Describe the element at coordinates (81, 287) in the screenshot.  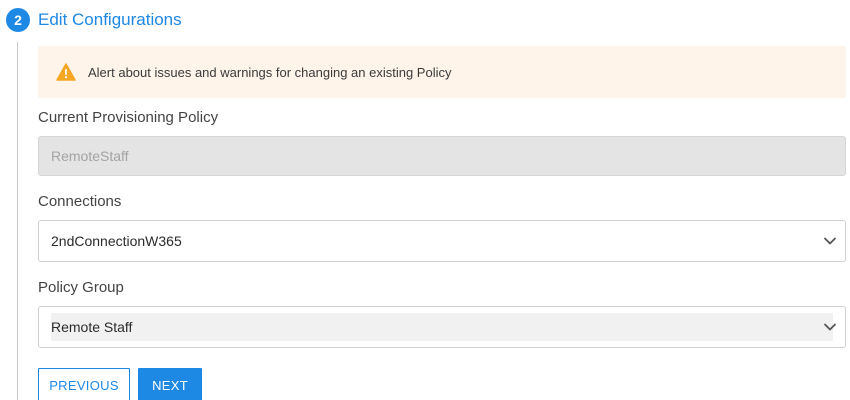
I see `policy-group-label: Policy Group` at that location.